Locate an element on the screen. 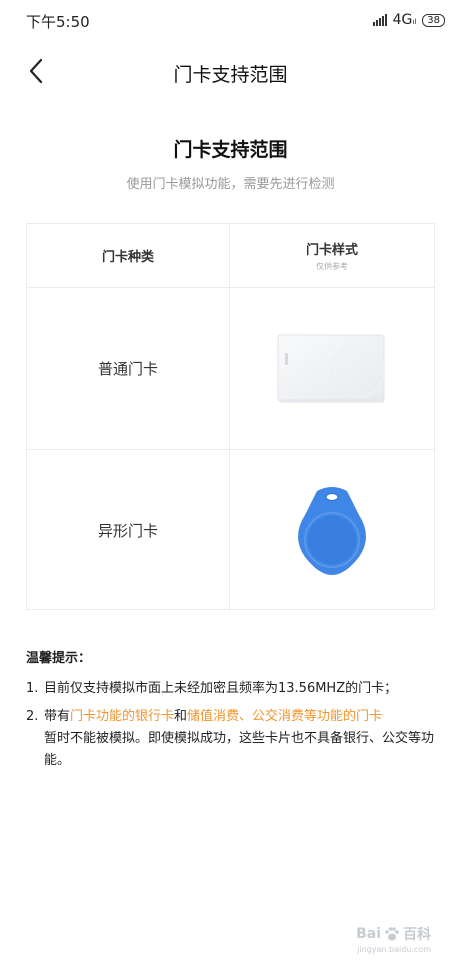 The width and height of the screenshot is (461, 960). card-type-label: 异形门卡 is located at coordinates (127, 531).